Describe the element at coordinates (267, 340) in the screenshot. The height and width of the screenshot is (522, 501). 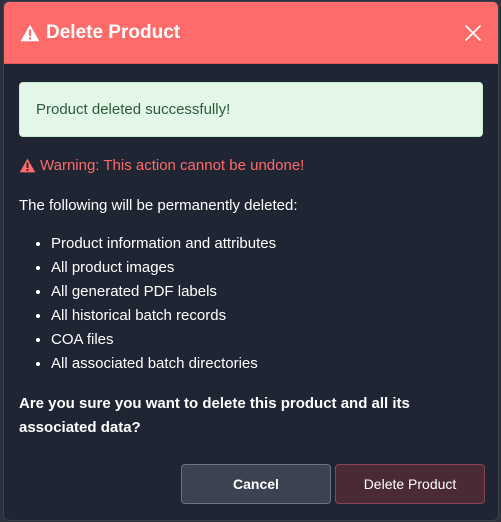
I see `list-item: COA files` at that location.